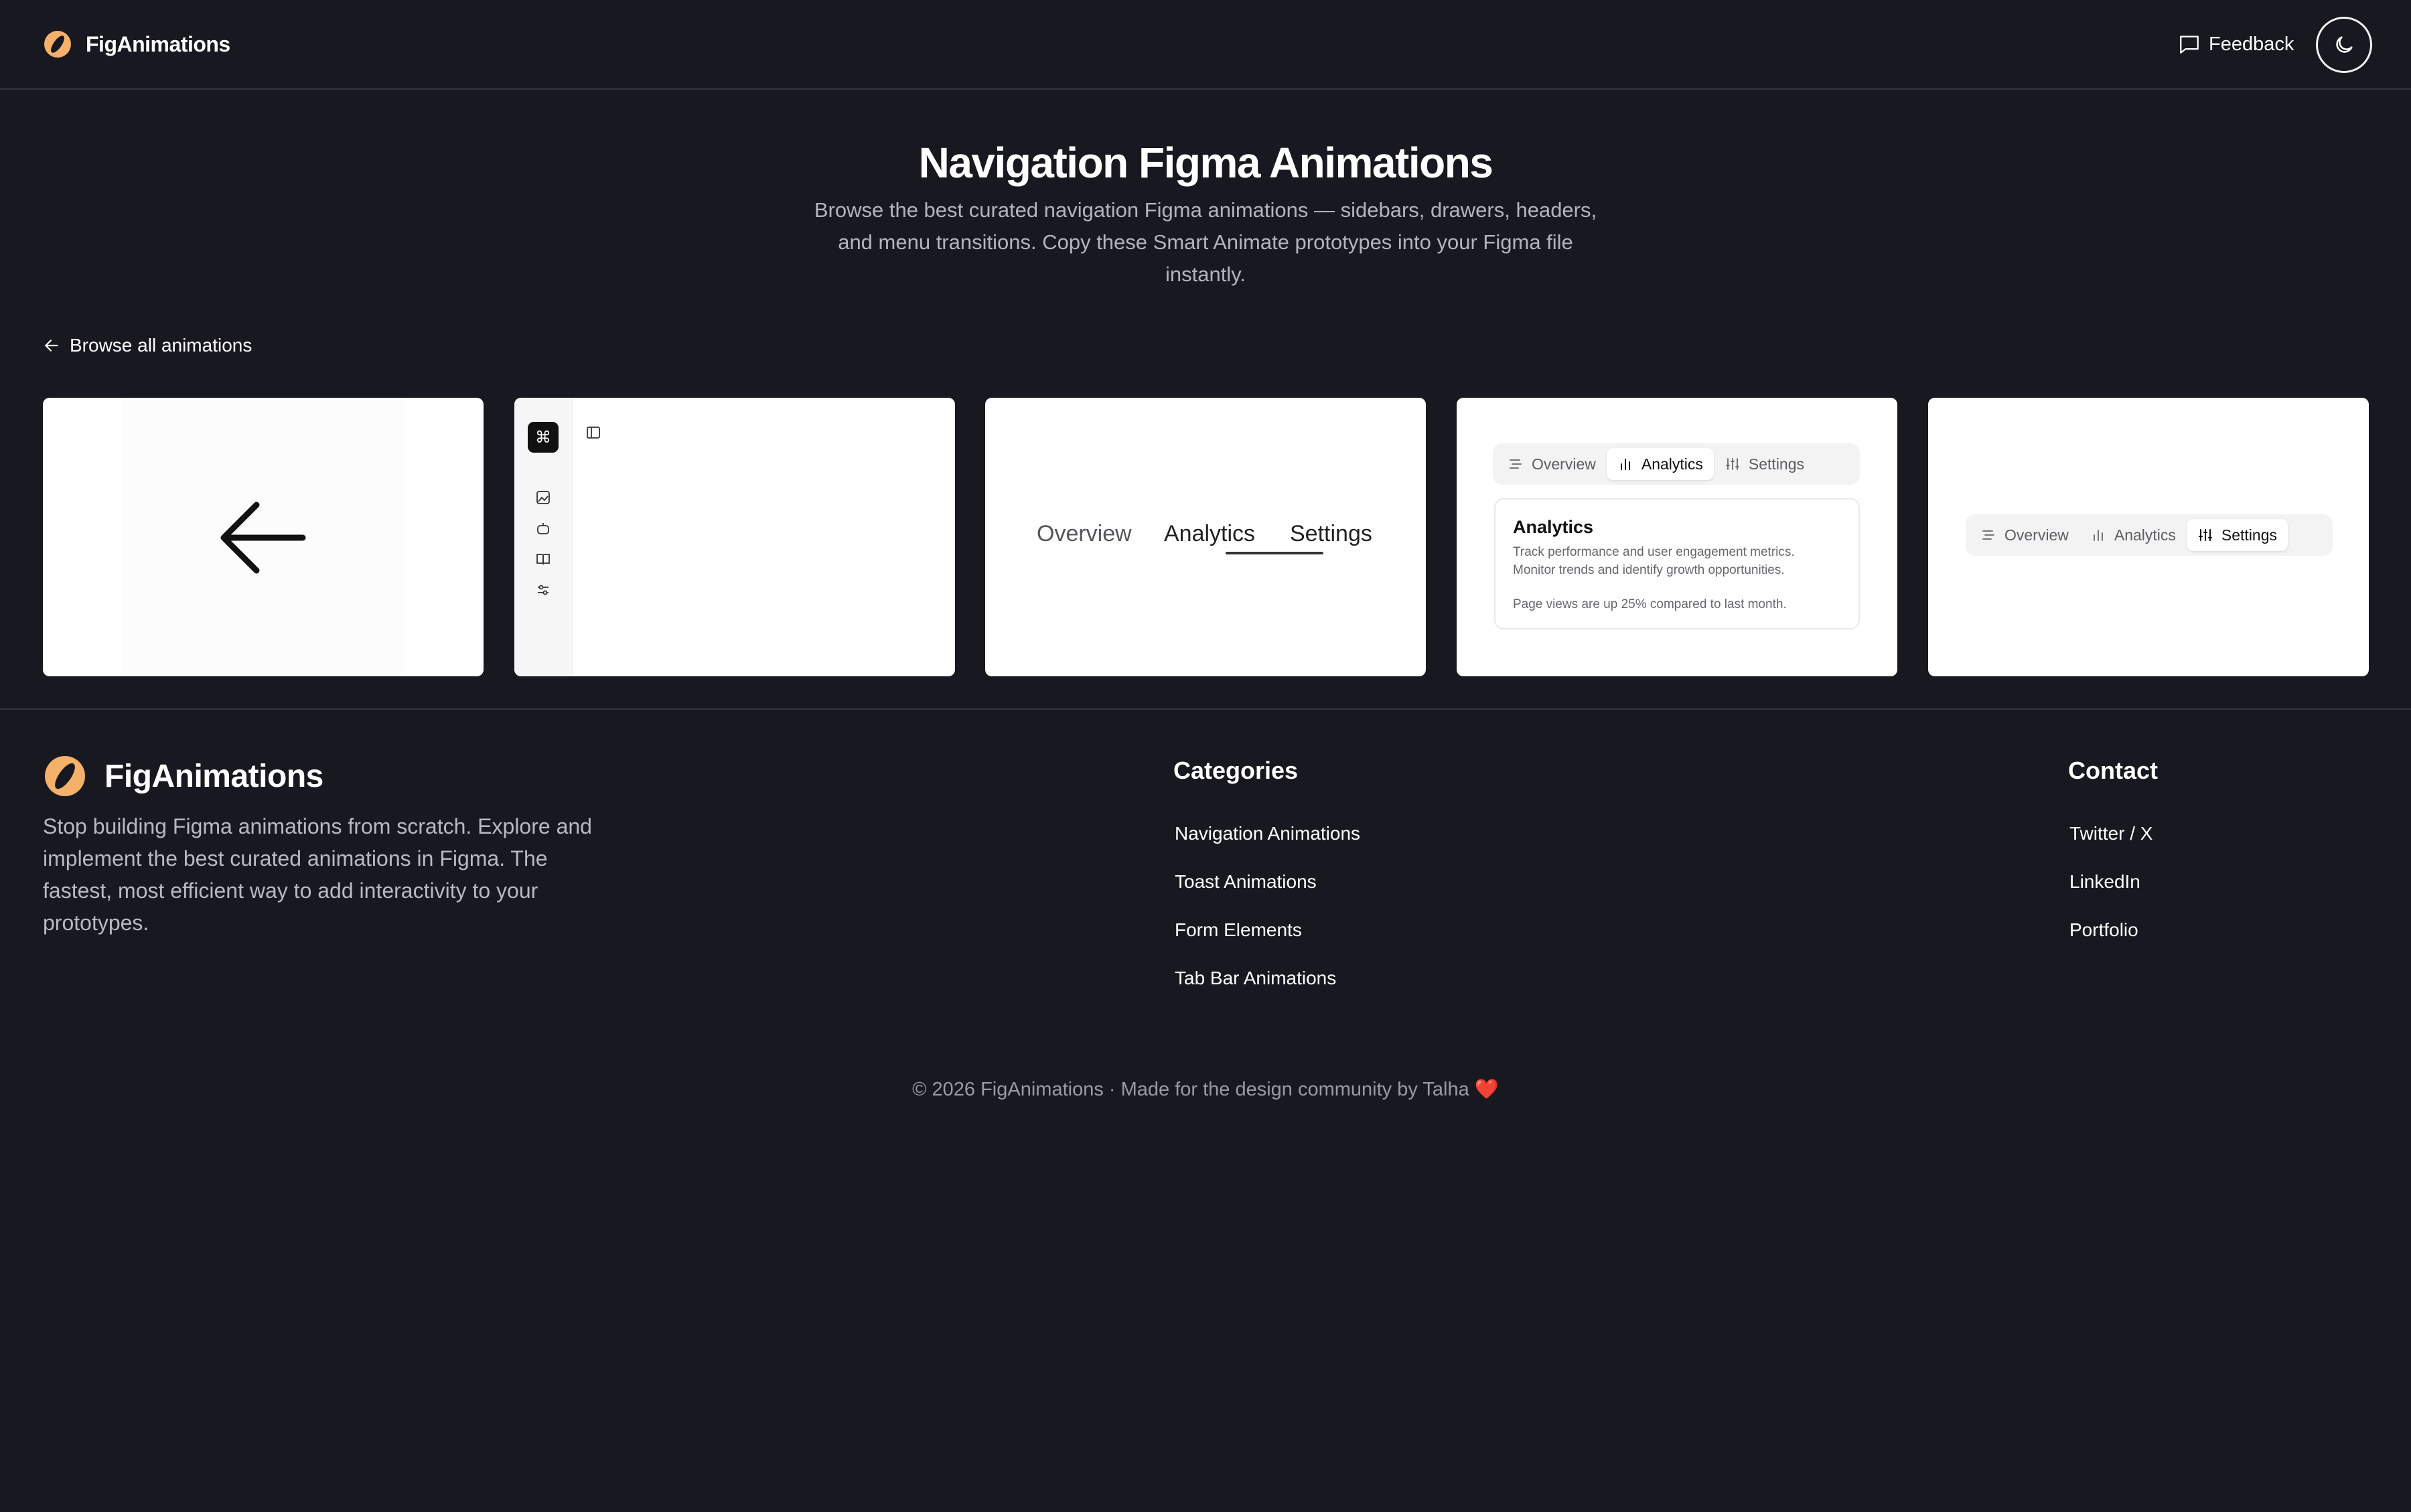  I want to click on animation-card-segmented-tabs: Overview Analytics Settings, so click(2148, 537).